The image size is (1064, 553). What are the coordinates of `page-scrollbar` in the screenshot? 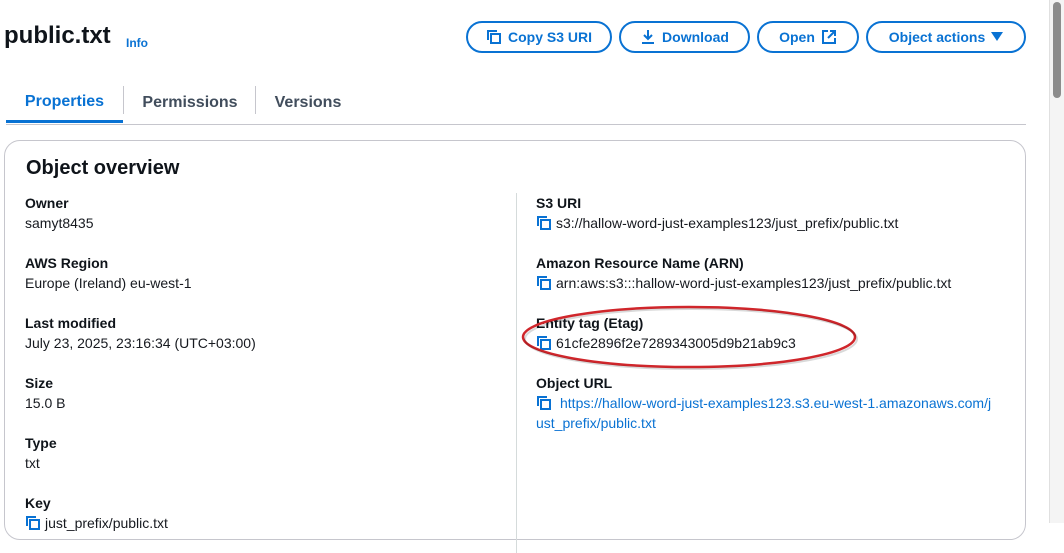 It's located at (1056, 261).